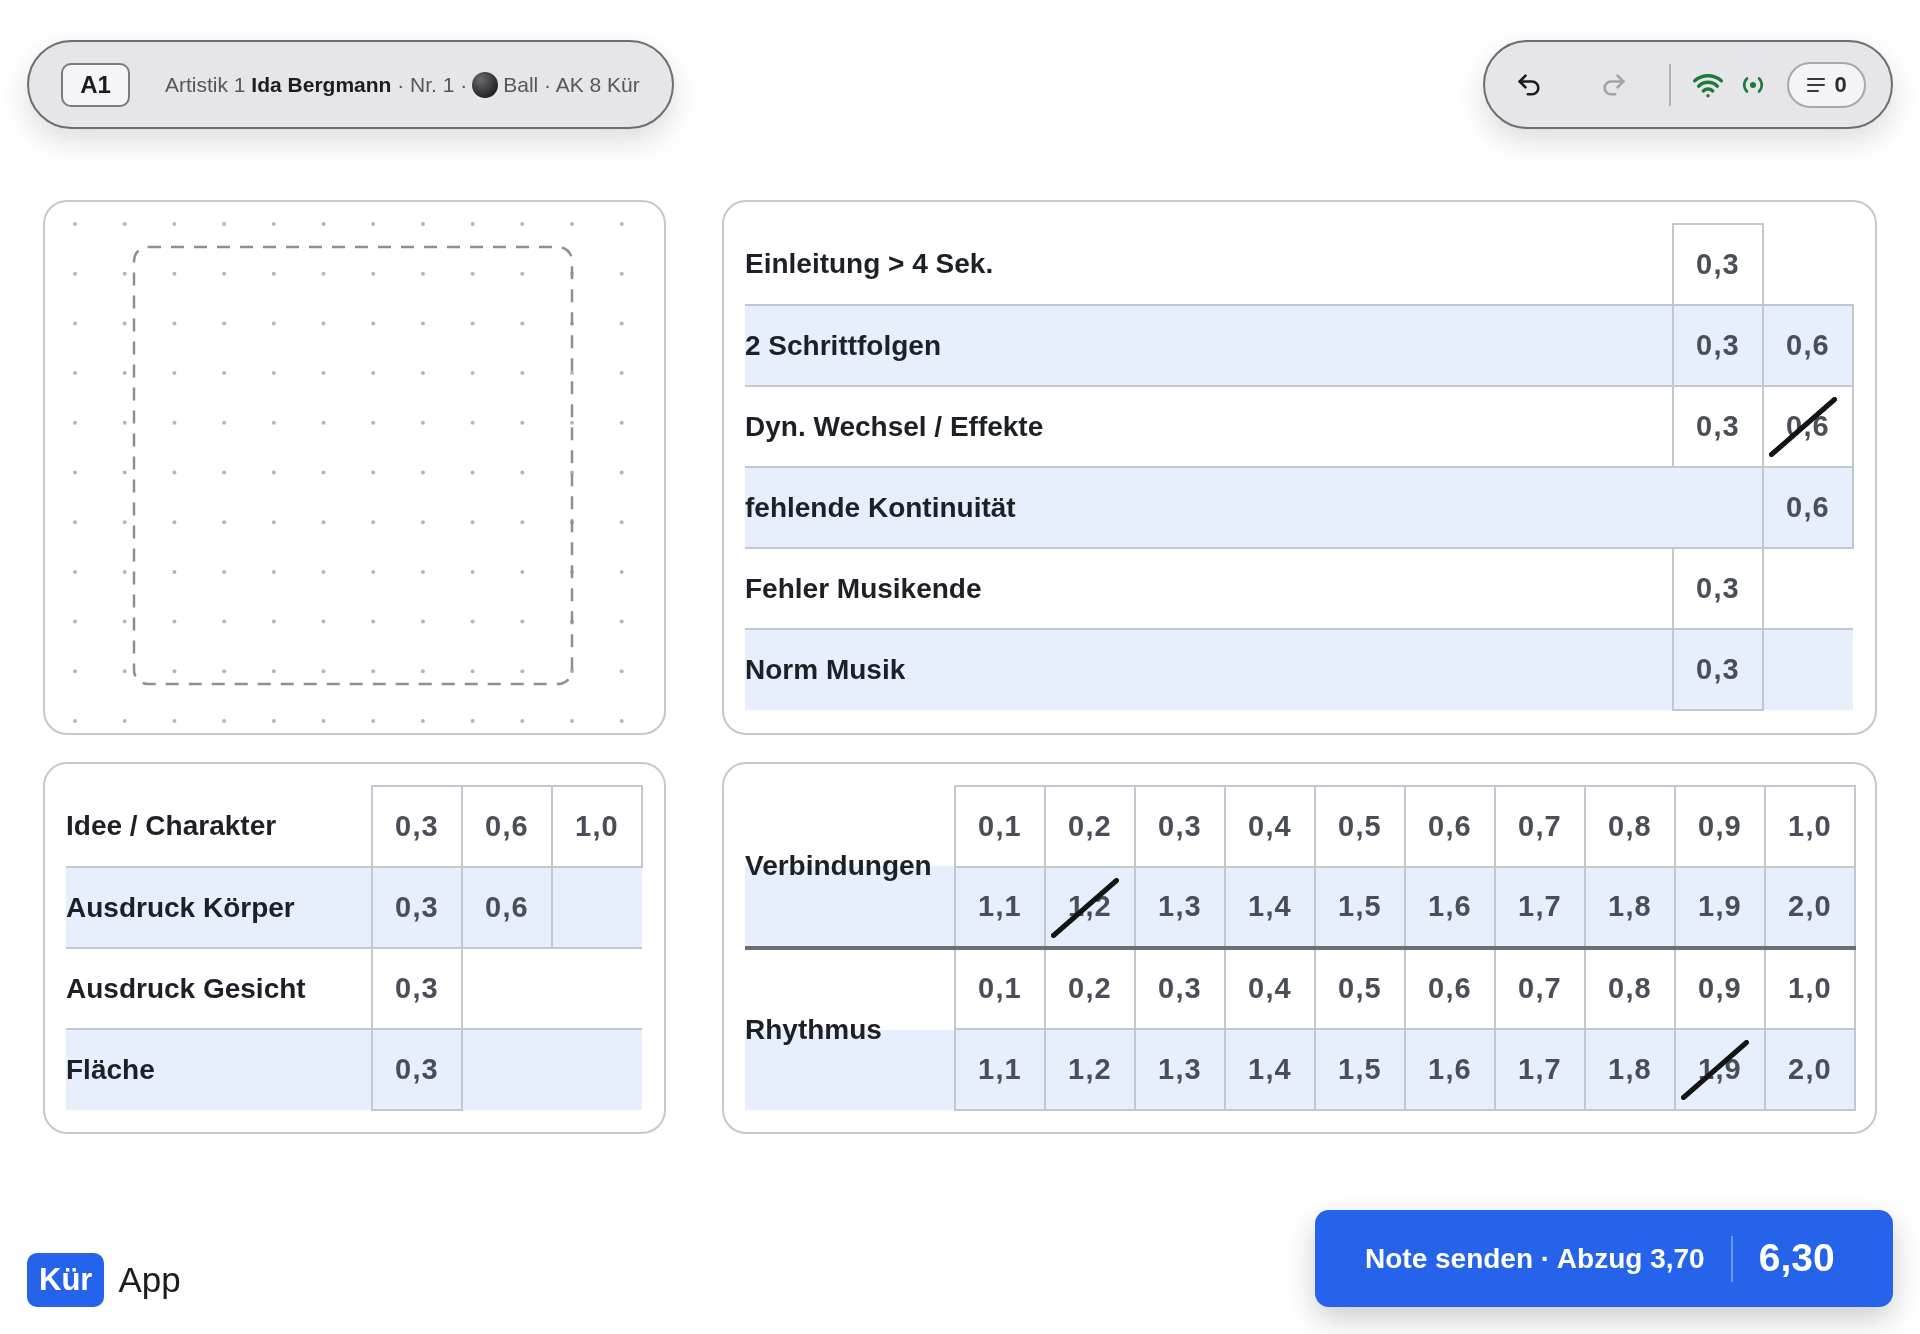  Describe the element at coordinates (1450, 1069) in the screenshot. I see `deduction-cell: 1,6` at that location.